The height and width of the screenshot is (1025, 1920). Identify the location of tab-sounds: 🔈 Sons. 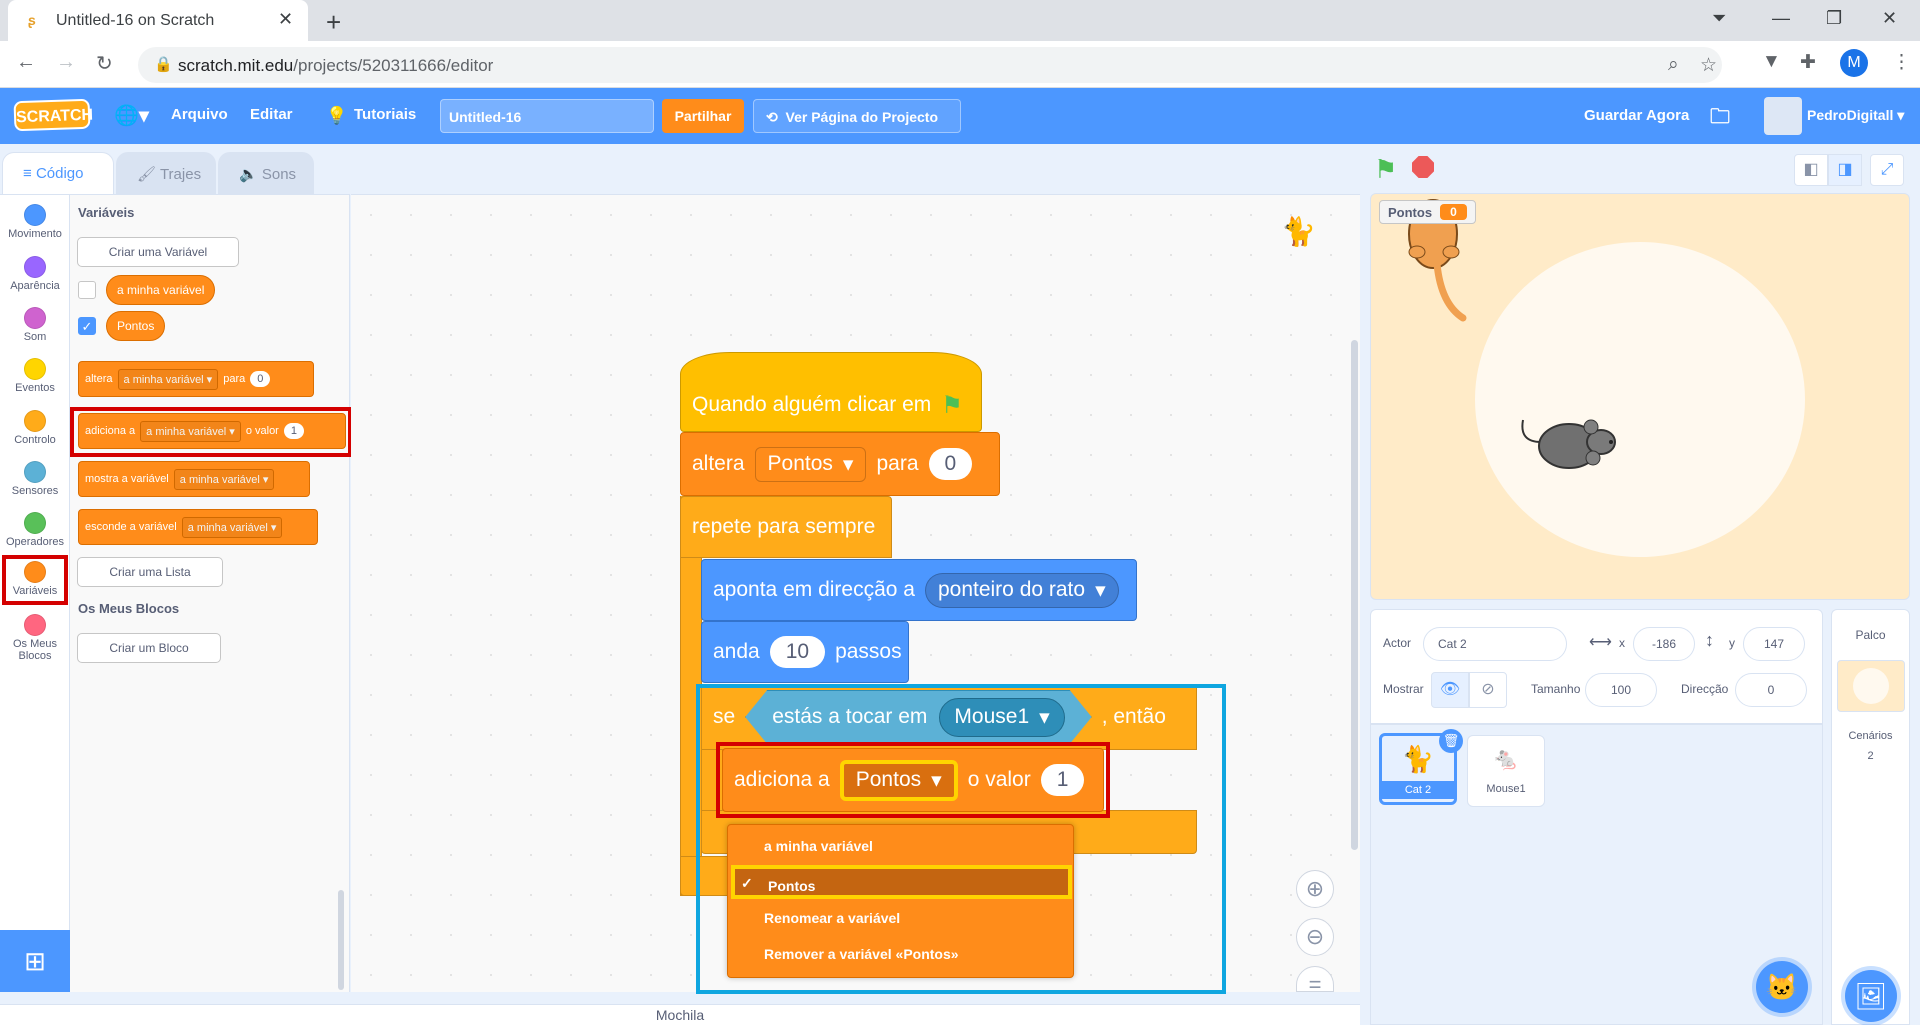
(266, 173).